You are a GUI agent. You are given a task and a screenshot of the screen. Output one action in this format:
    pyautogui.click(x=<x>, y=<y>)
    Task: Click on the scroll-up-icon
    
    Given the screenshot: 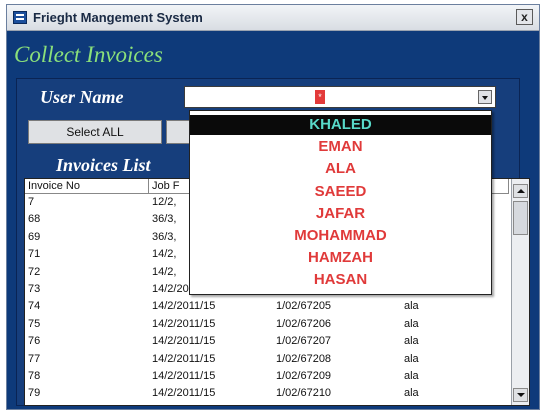 What is the action you would take?
    pyautogui.click(x=520, y=191)
    